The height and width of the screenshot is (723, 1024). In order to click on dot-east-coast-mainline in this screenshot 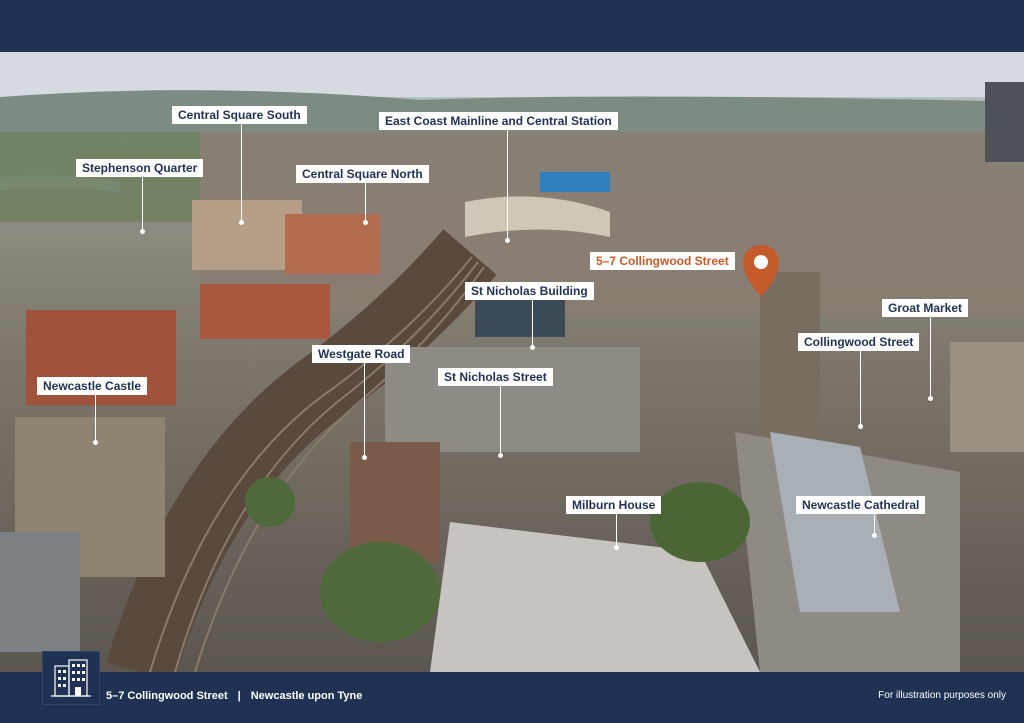, I will do `click(507, 240)`.